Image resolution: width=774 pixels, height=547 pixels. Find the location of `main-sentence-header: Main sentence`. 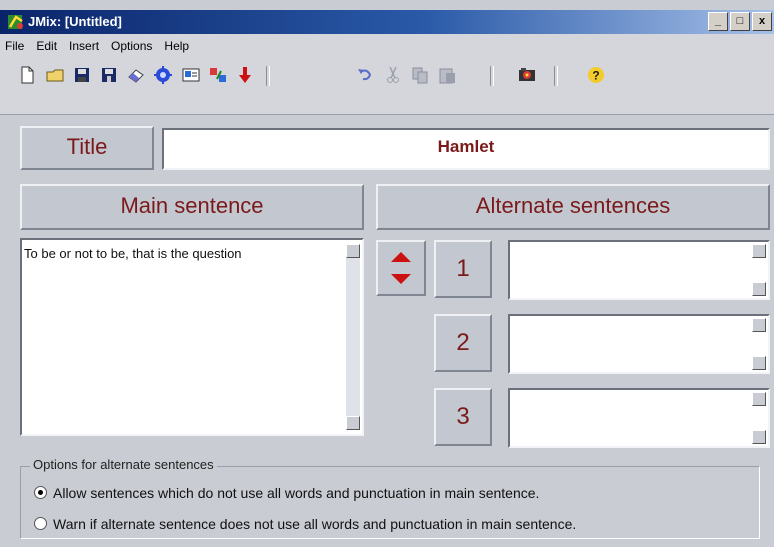

main-sentence-header: Main sentence is located at coordinates (192, 207).